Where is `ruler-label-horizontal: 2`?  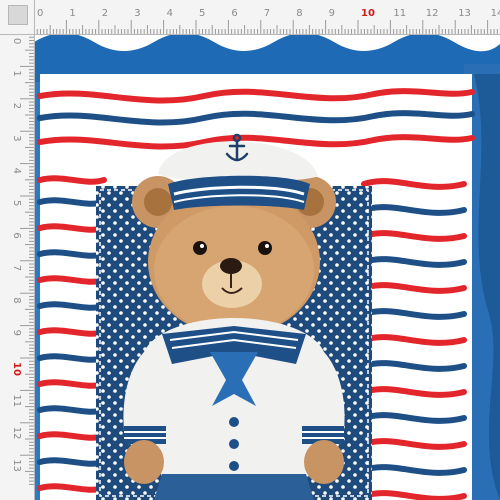 ruler-label-horizontal: 2 is located at coordinates (105, 13).